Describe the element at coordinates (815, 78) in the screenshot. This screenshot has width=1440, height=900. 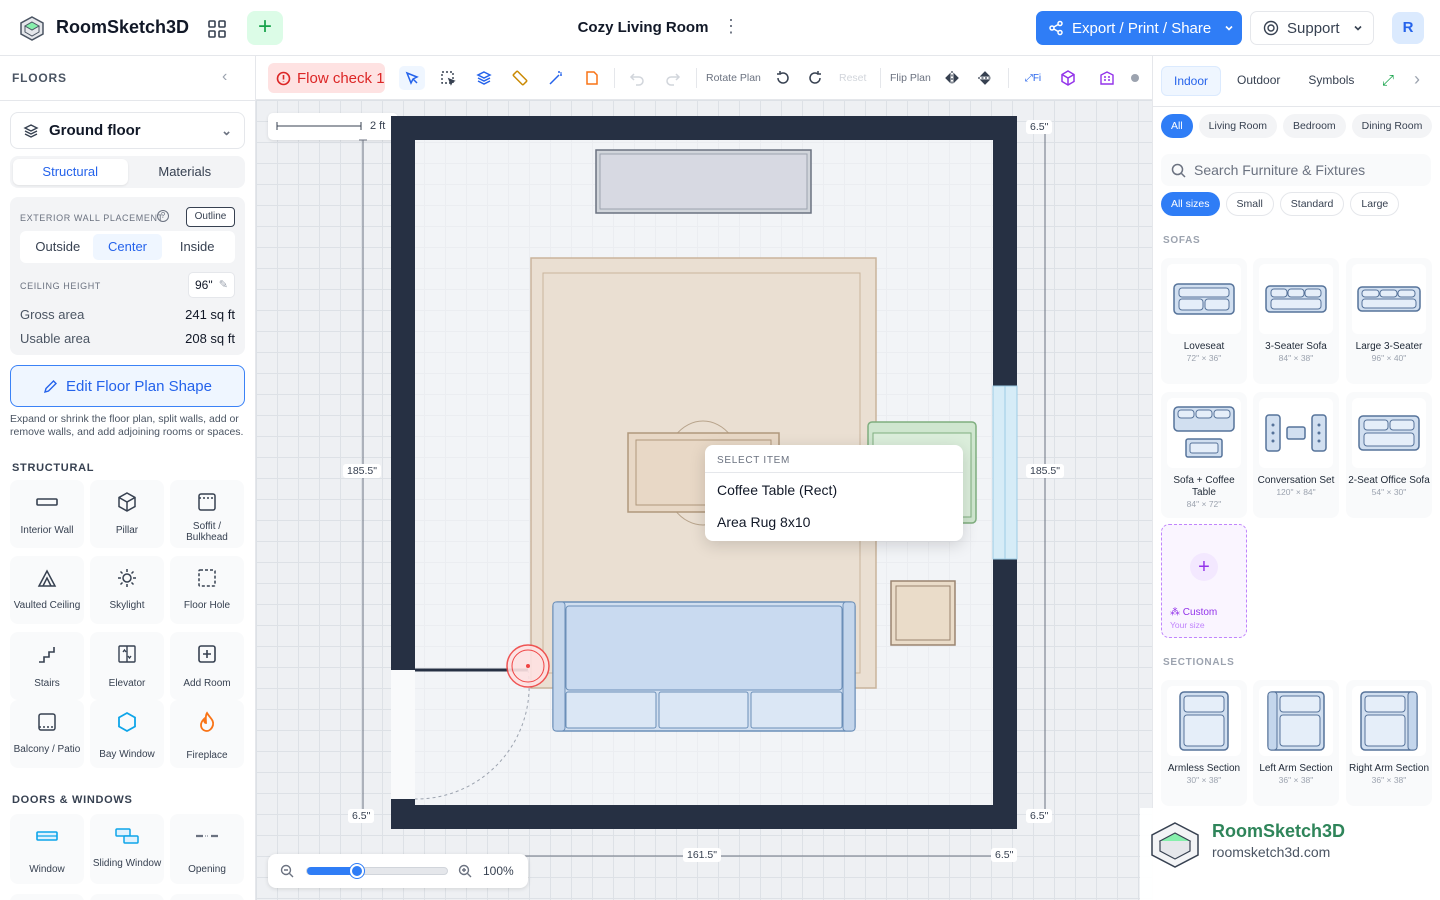
I see `rotate-right-icon` at that location.